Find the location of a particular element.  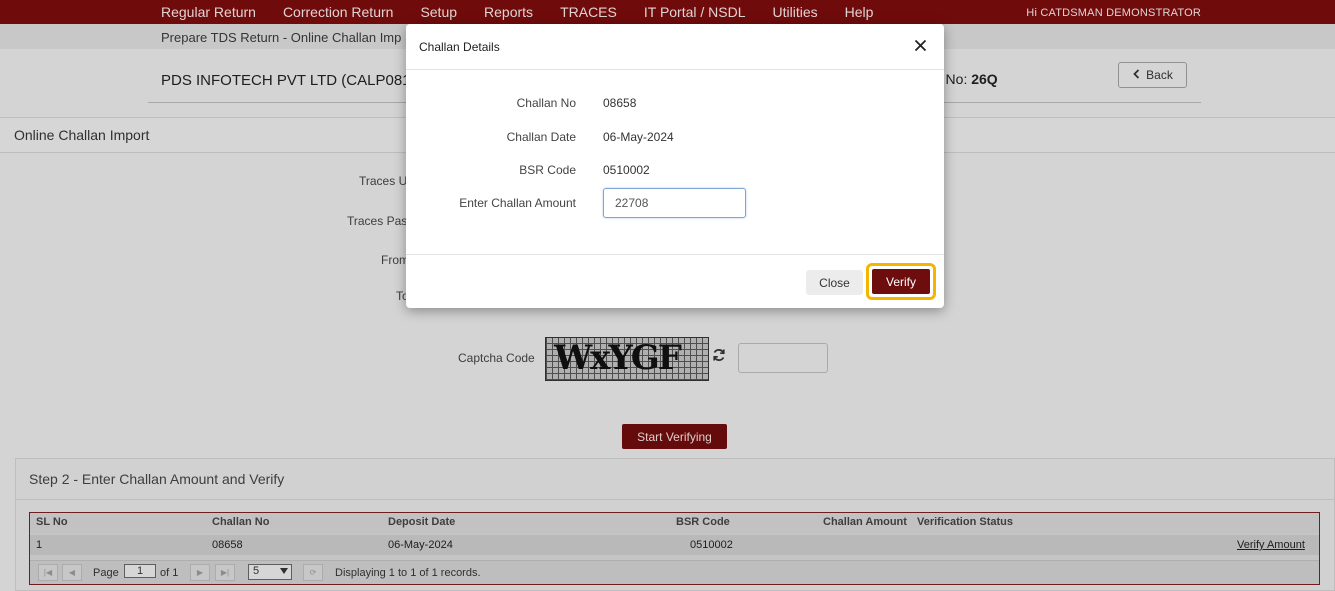

verify-button: Verify is located at coordinates (901, 281).